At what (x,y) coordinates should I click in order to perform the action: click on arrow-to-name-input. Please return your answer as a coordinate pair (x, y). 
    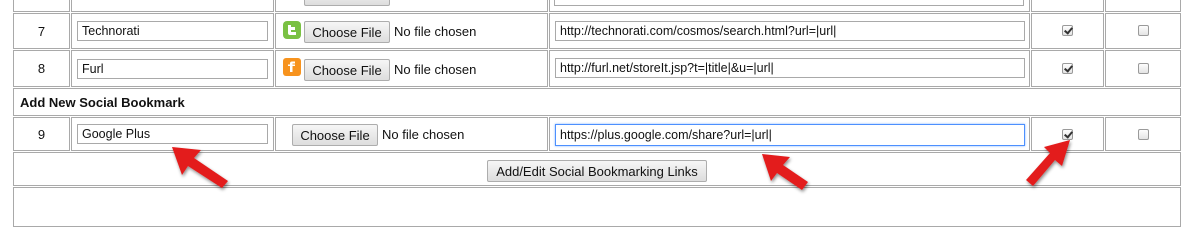
    Looking at the image, I should click on (200, 167).